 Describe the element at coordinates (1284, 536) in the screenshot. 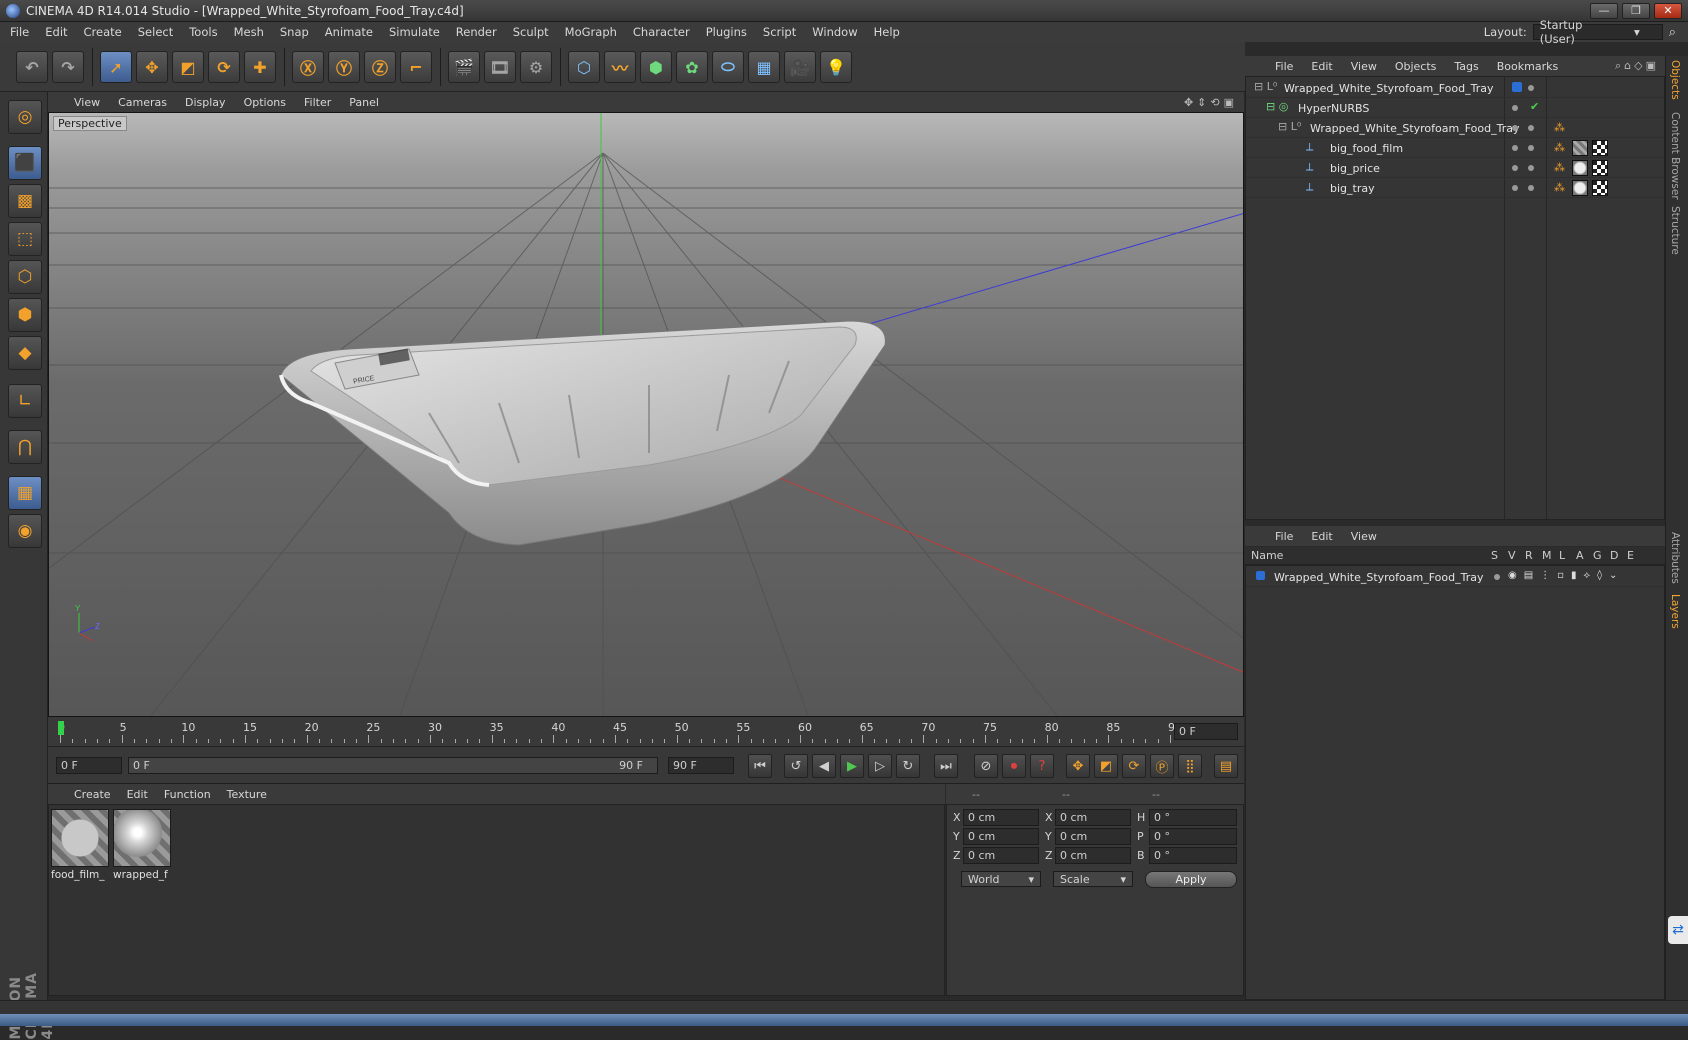

I see `layers-menu-file: File` at that location.